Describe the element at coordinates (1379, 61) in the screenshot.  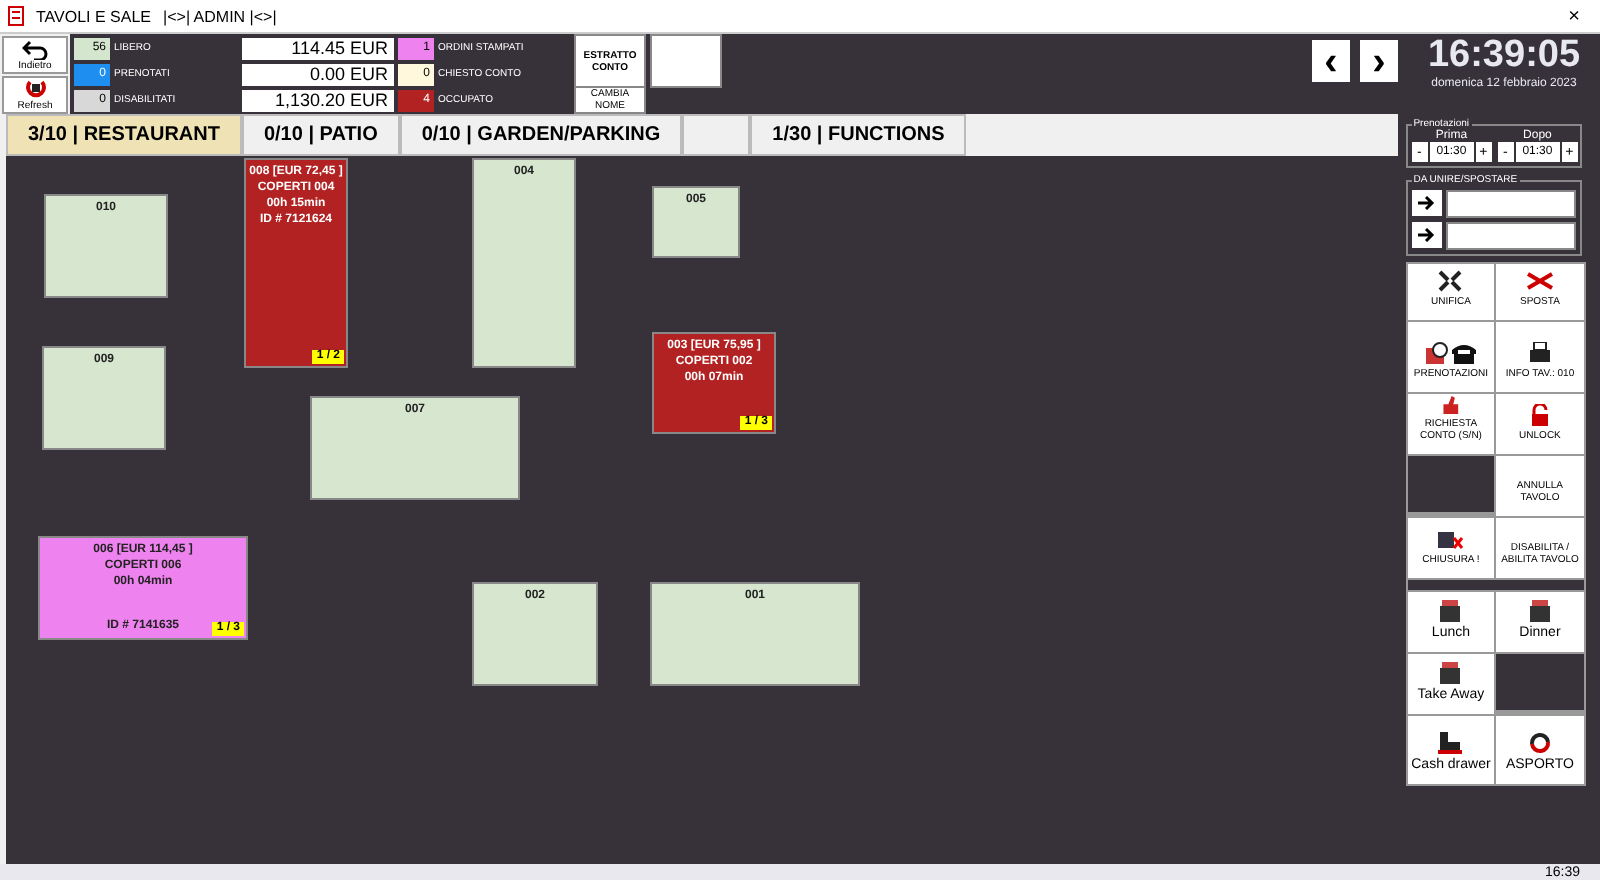
I see `next-button: ›` at that location.